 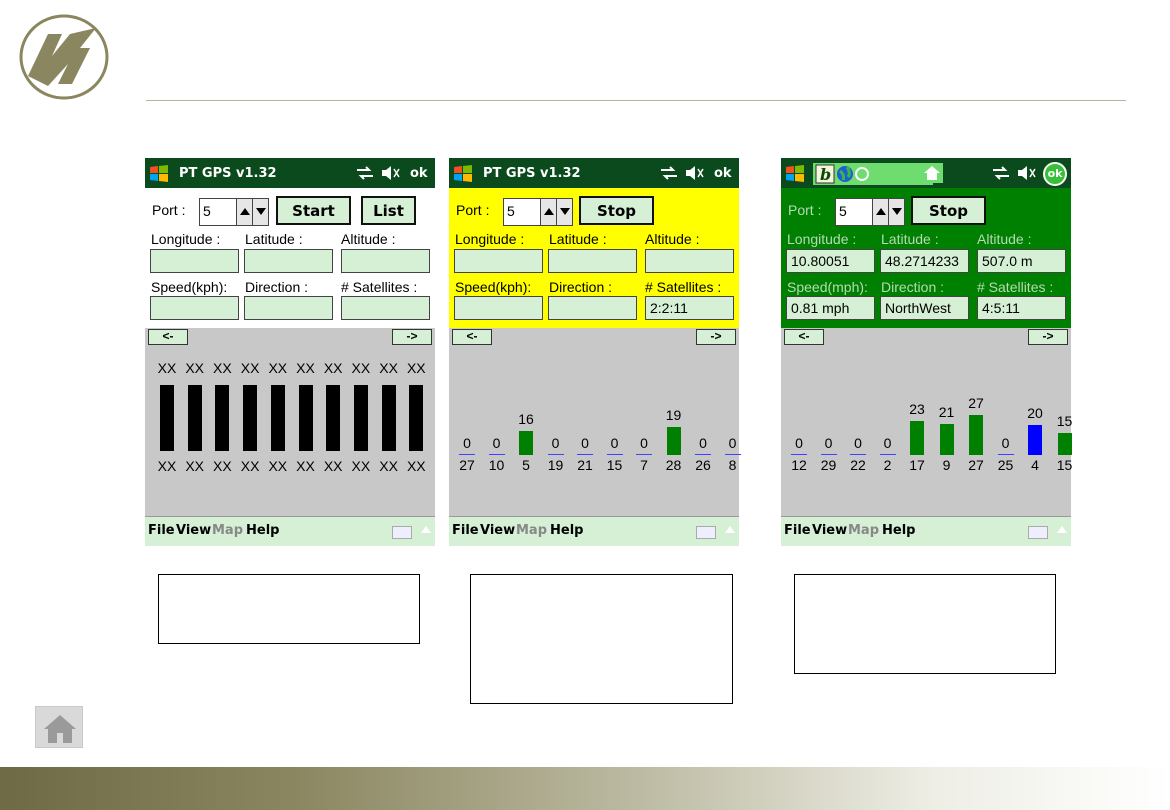 What do you see at coordinates (976, 402) in the screenshot?
I see `snr-value-label: 27` at bounding box center [976, 402].